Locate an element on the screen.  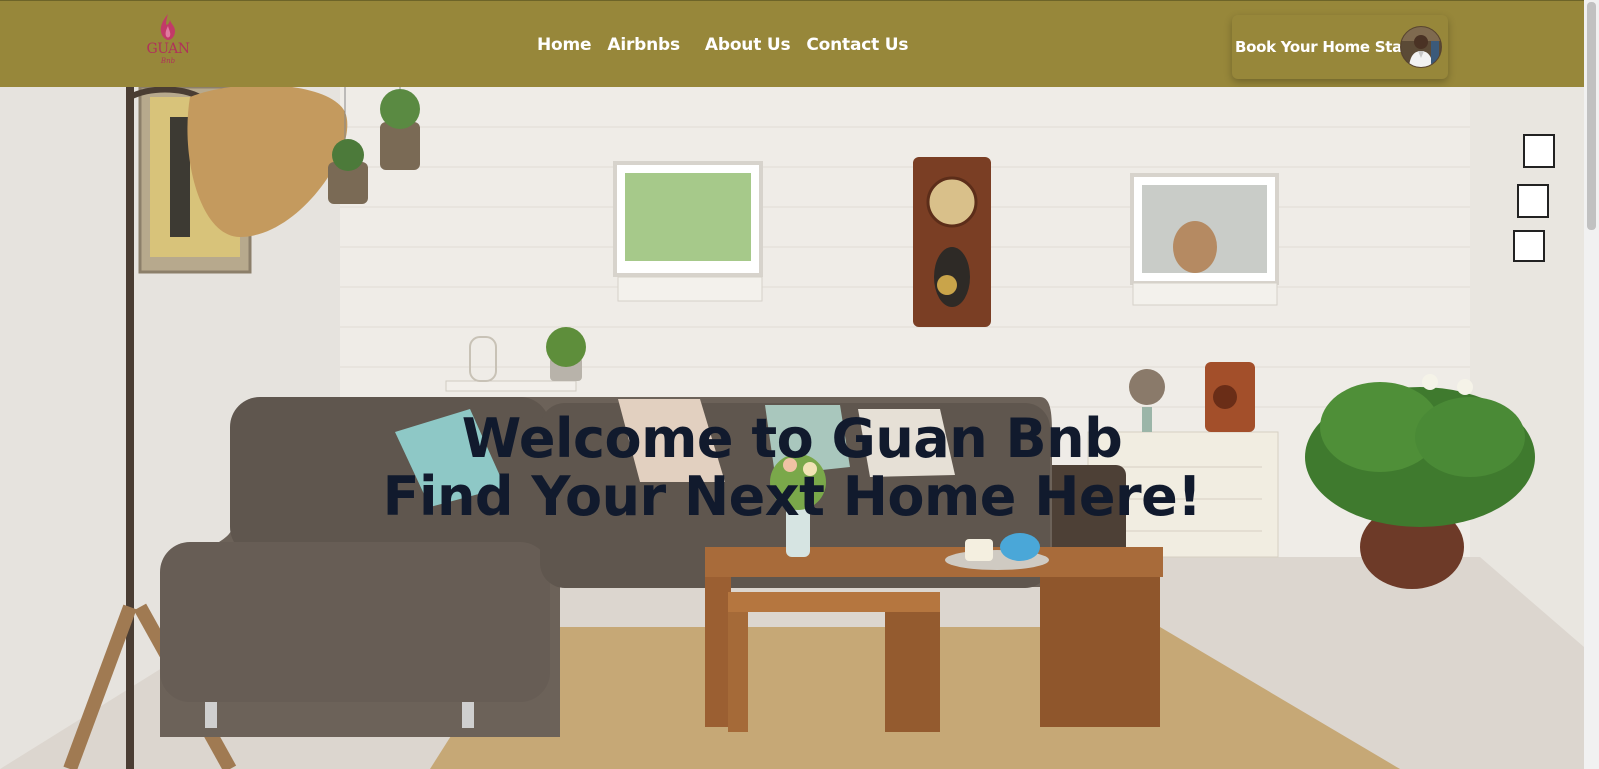
avatar-image is located at coordinates (1421, 47).